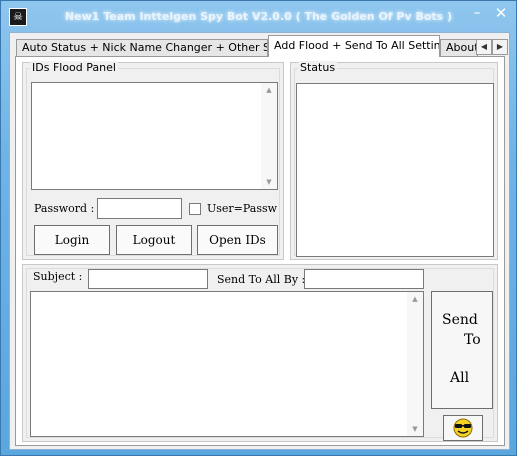 Image resolution: width=517 pixels, height=456 pixels. What do you see at coordinates (395, 170) in the screenshot?
I see `status-textarea` at bounding box center [395, 170].